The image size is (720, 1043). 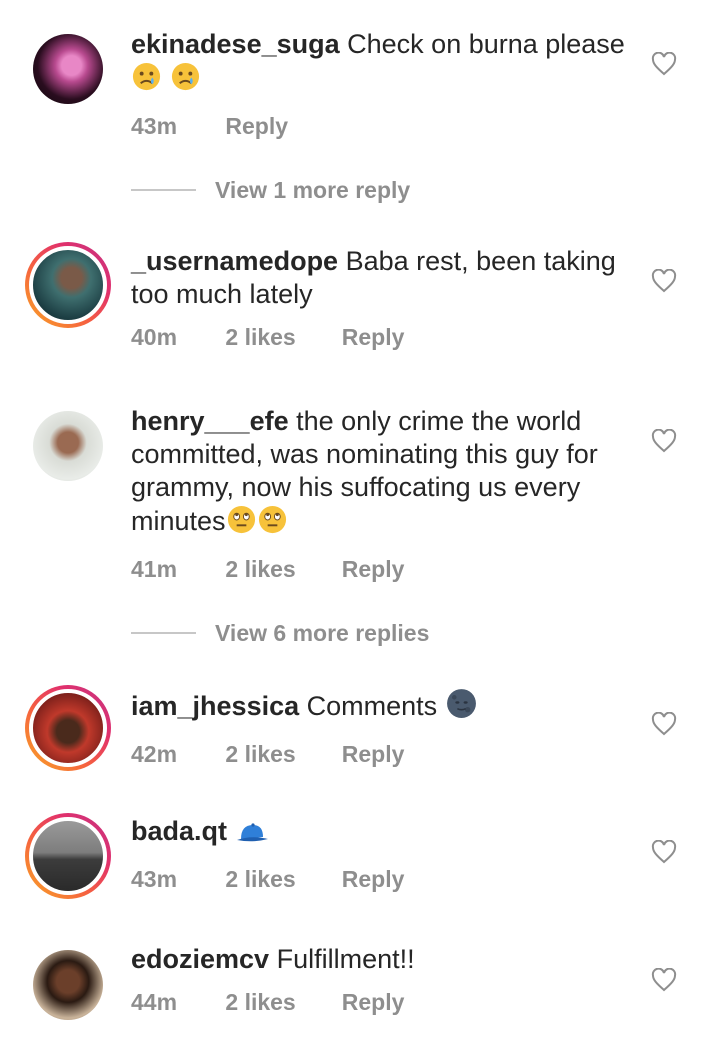 What do you see at coordinates (372, 706) in the screenshot?
I see `comment-message: Comments` at bounding box center [372, 706].